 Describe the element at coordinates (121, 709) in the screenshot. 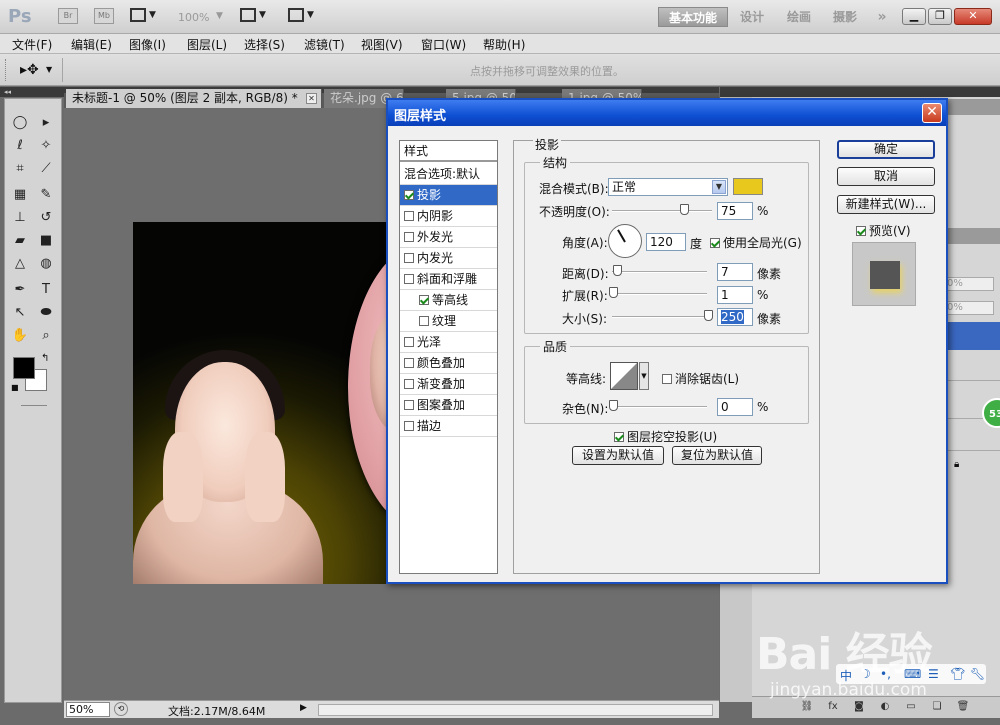

I see `status-info-icon: ⟲` at that location.